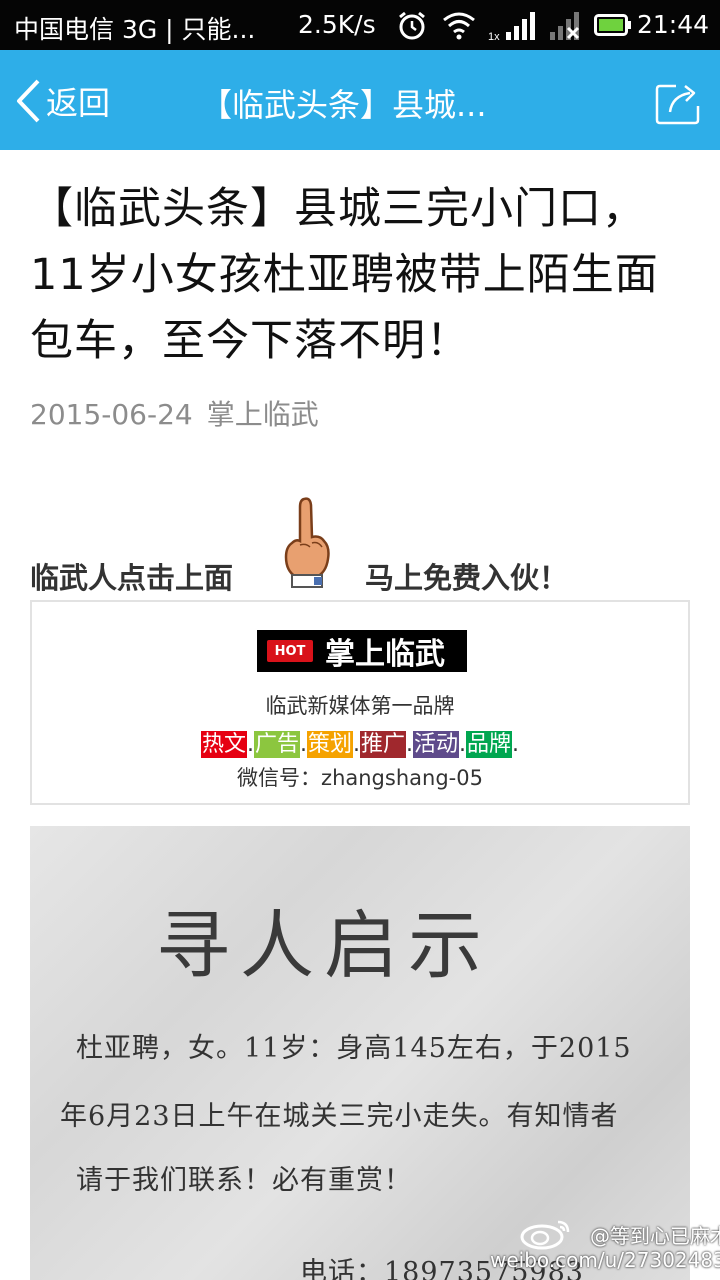  Describe the element at coordinates (354, 1048) in the screenshot. I see `notice-line-1: 杜亚聘，女。11岁：身高145左右，于2015` at that location.